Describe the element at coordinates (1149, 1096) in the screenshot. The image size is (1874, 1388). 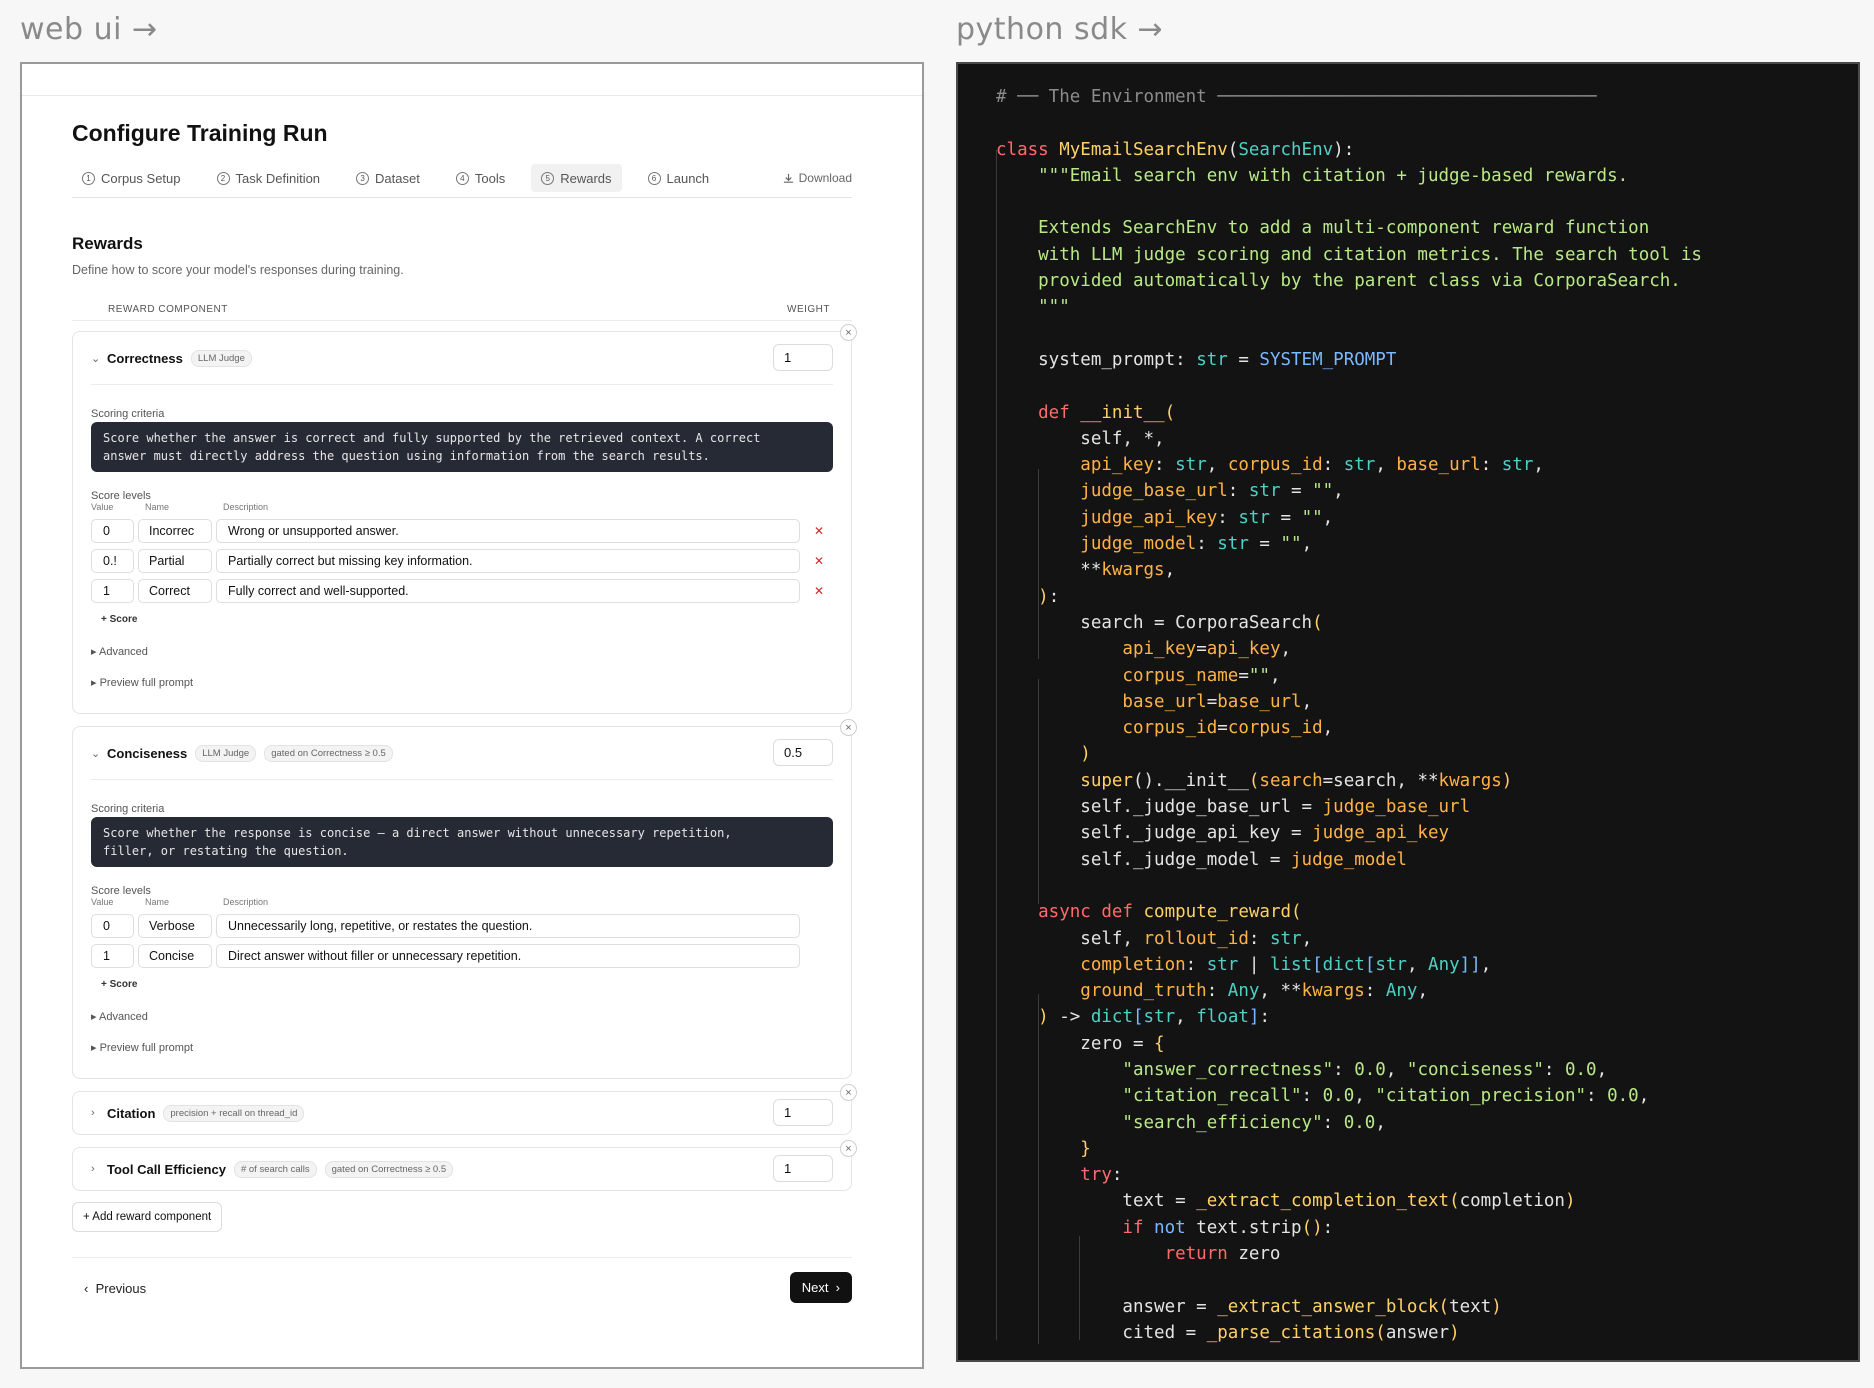
I see `code-token: "citation_recall"` at that location.